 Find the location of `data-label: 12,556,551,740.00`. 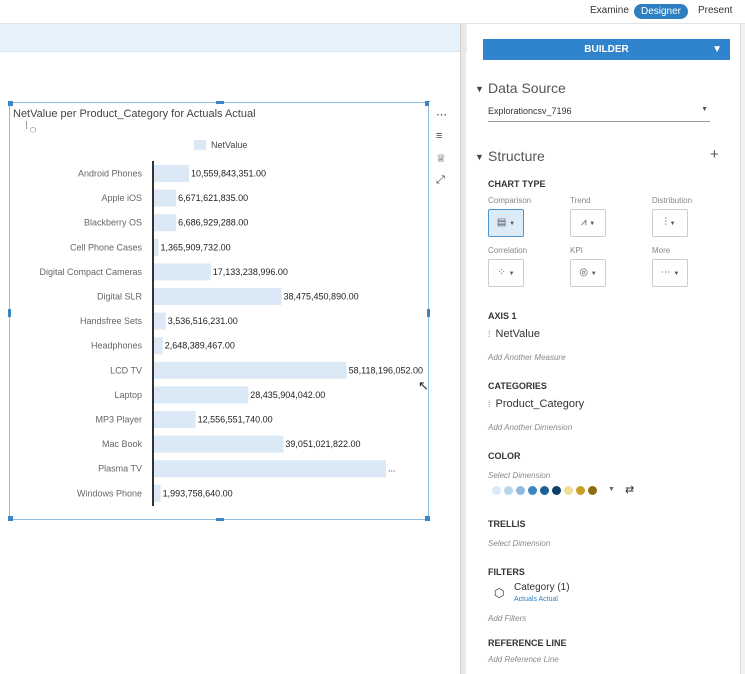

data-label: 12,556,551,740.00 is located at coordinates (235, 420).